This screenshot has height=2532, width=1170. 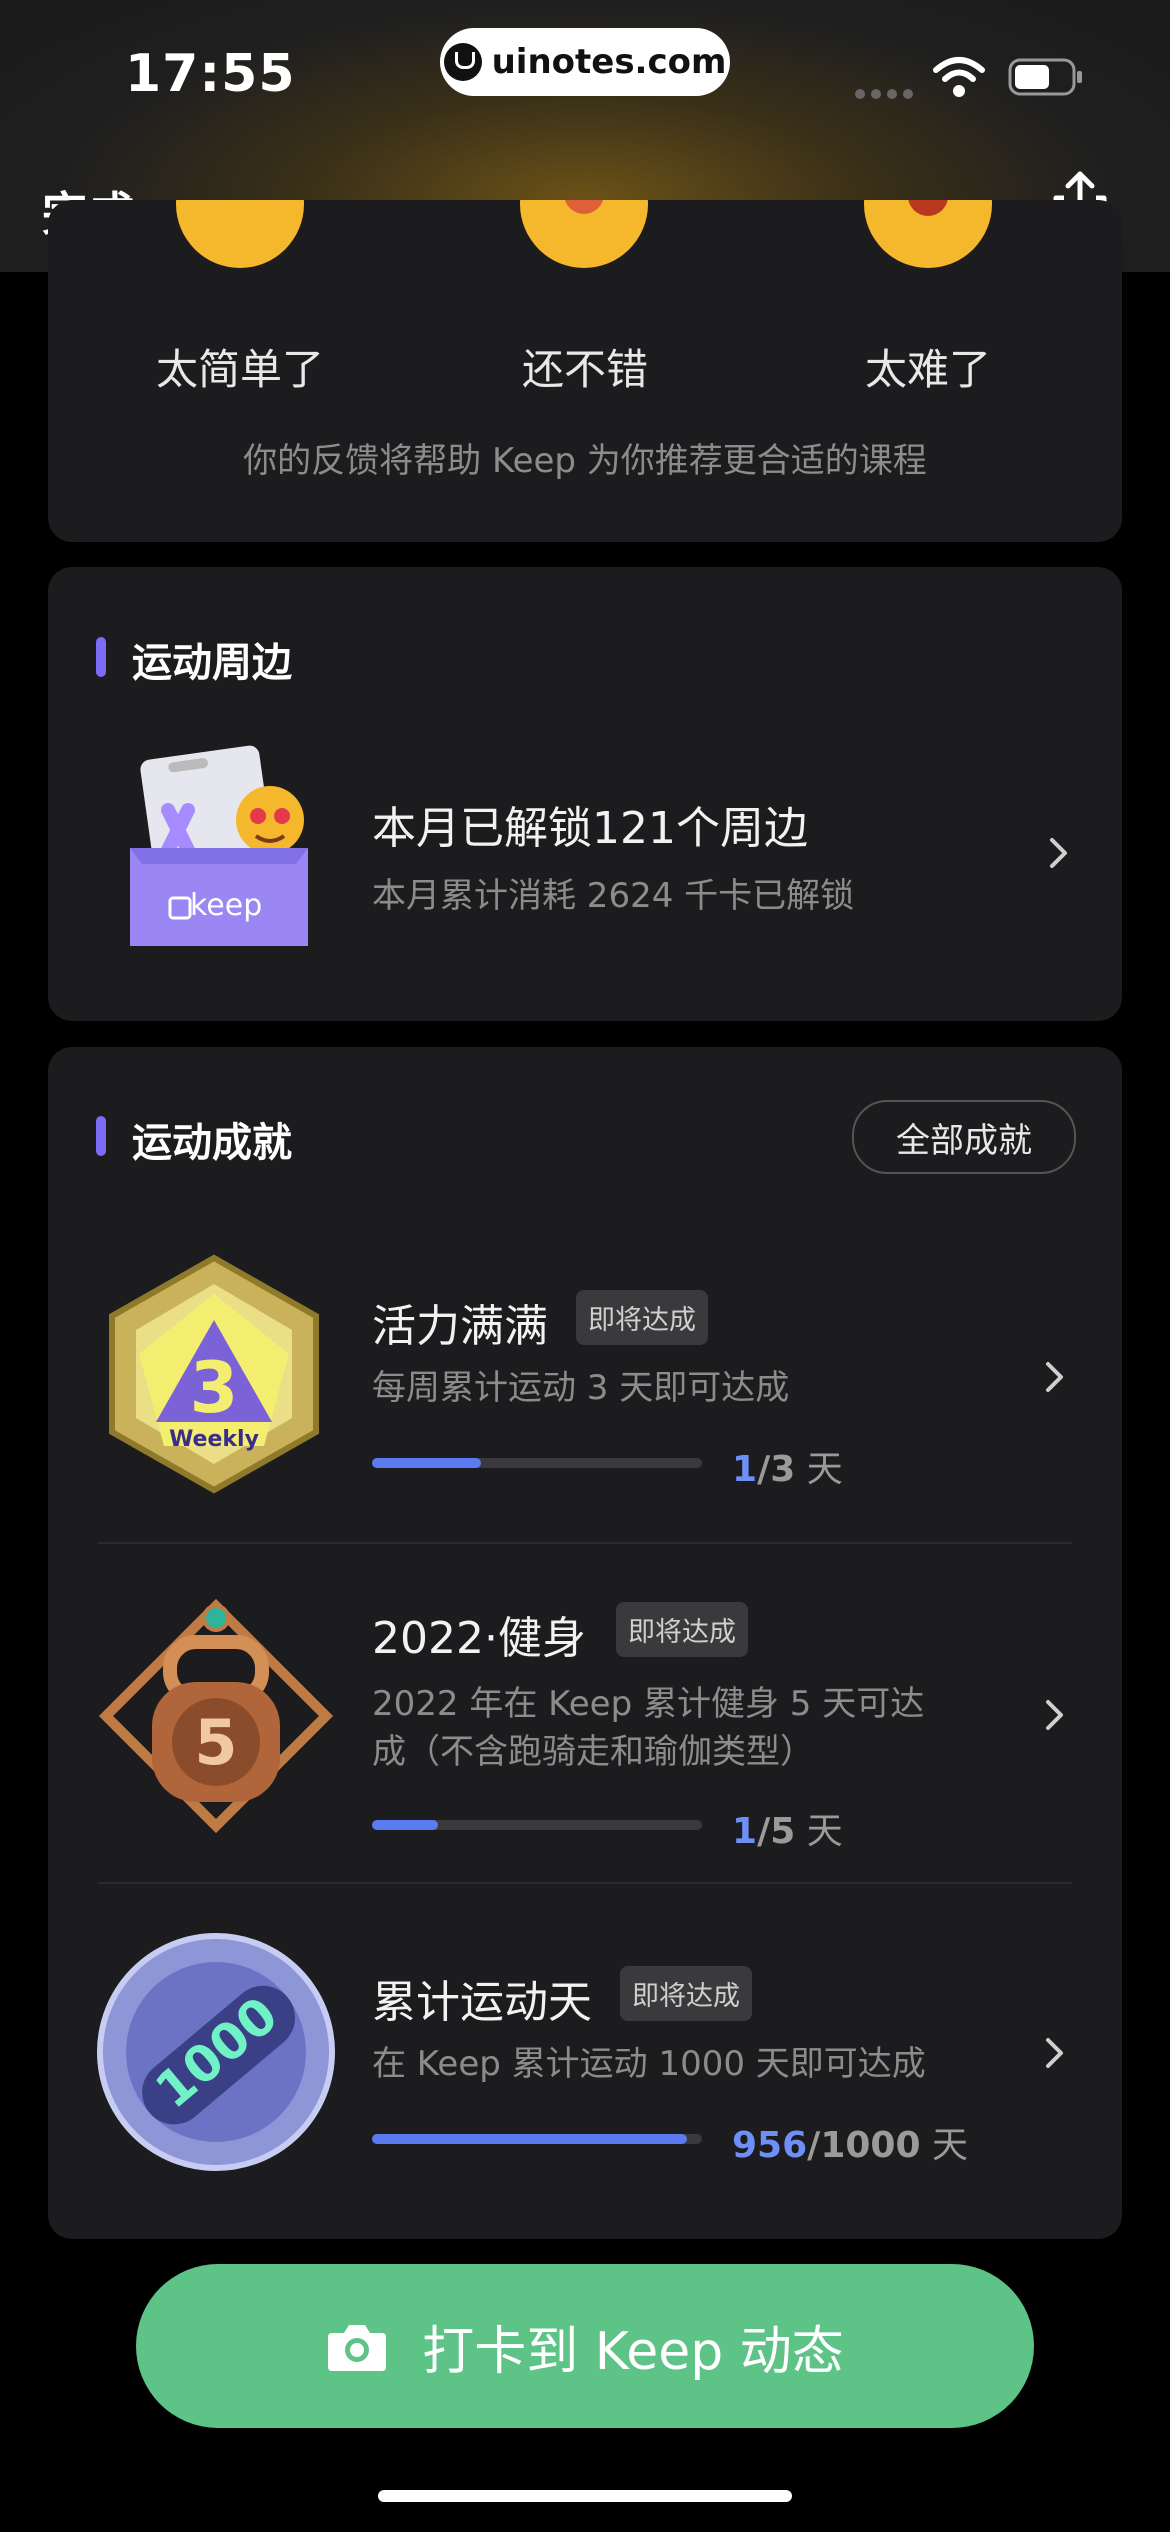 What do you see at coordinates (609, 62) in the screenshot?
I see `url-text: uinotes.com` at bounding box center [609, 62].